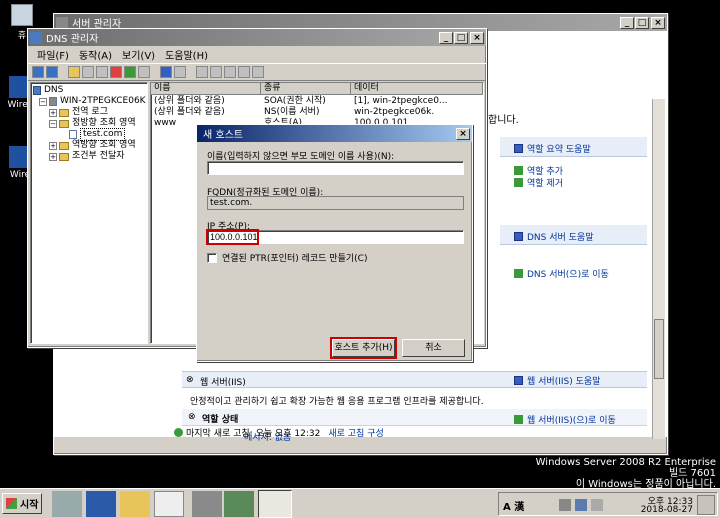 Image resolution: width=720 pixels, height=518 pixels. I want to click on back-icon, so click(38, 72).